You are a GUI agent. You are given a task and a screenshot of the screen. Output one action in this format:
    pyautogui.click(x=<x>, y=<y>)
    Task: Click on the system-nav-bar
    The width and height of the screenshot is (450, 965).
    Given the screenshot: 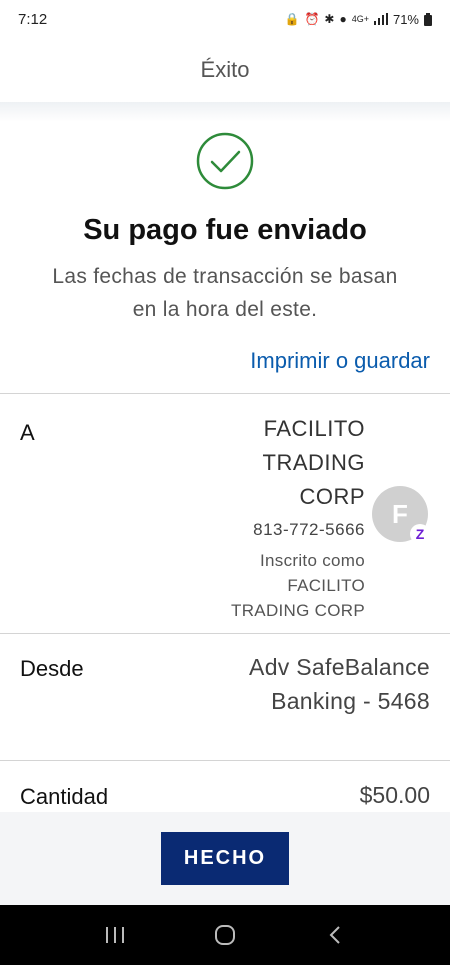 What is the action you would take?
    pyautogui.click(x=225, y=935)
    